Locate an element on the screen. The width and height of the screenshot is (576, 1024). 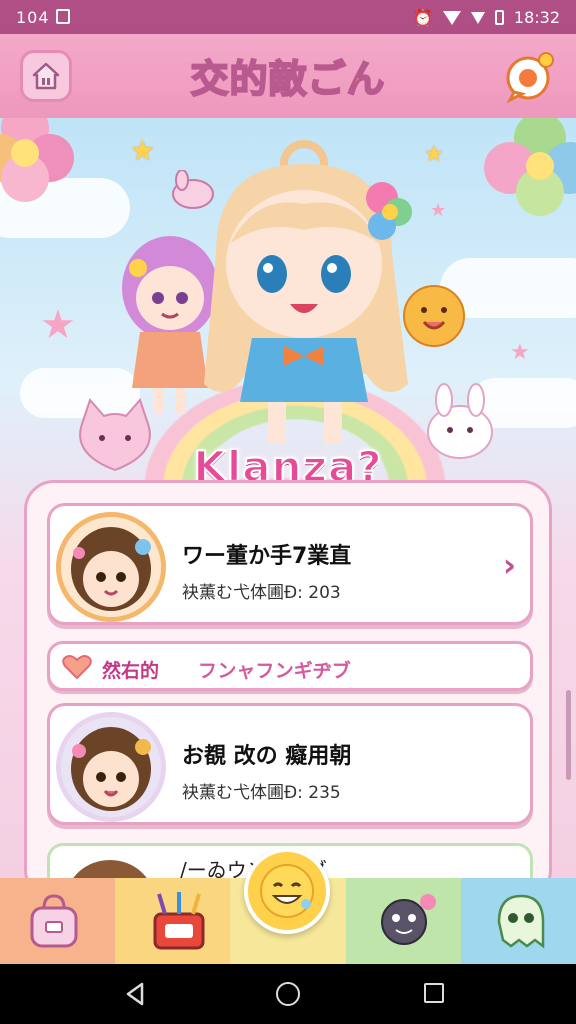
nav-monster is located at coordinates (403, 921).